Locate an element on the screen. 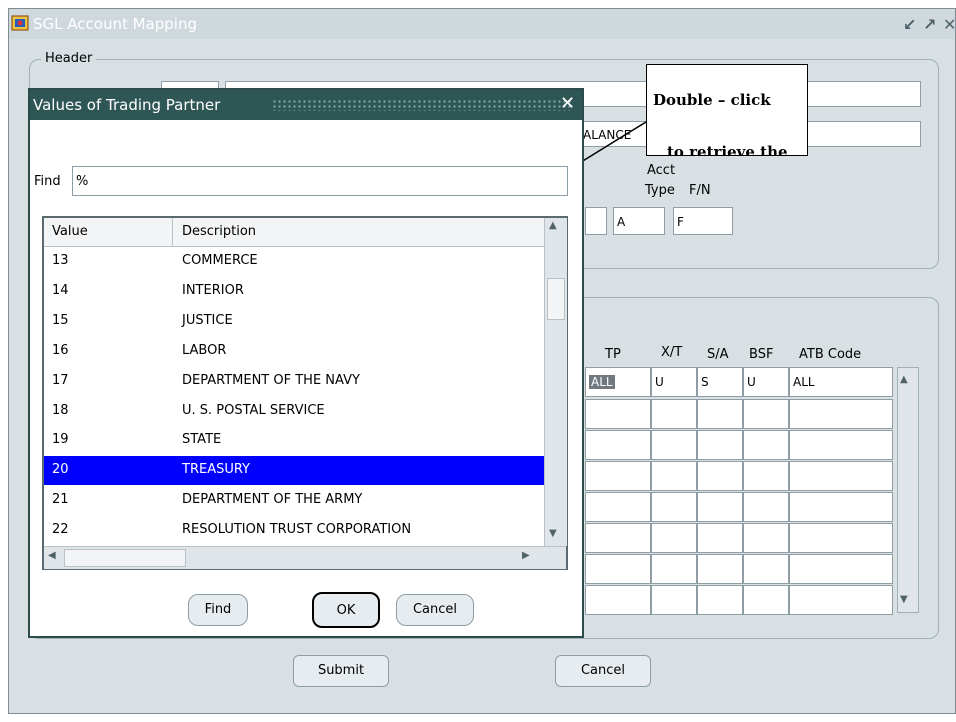  list-item-value: 19 is located at coordinates (60, 440).